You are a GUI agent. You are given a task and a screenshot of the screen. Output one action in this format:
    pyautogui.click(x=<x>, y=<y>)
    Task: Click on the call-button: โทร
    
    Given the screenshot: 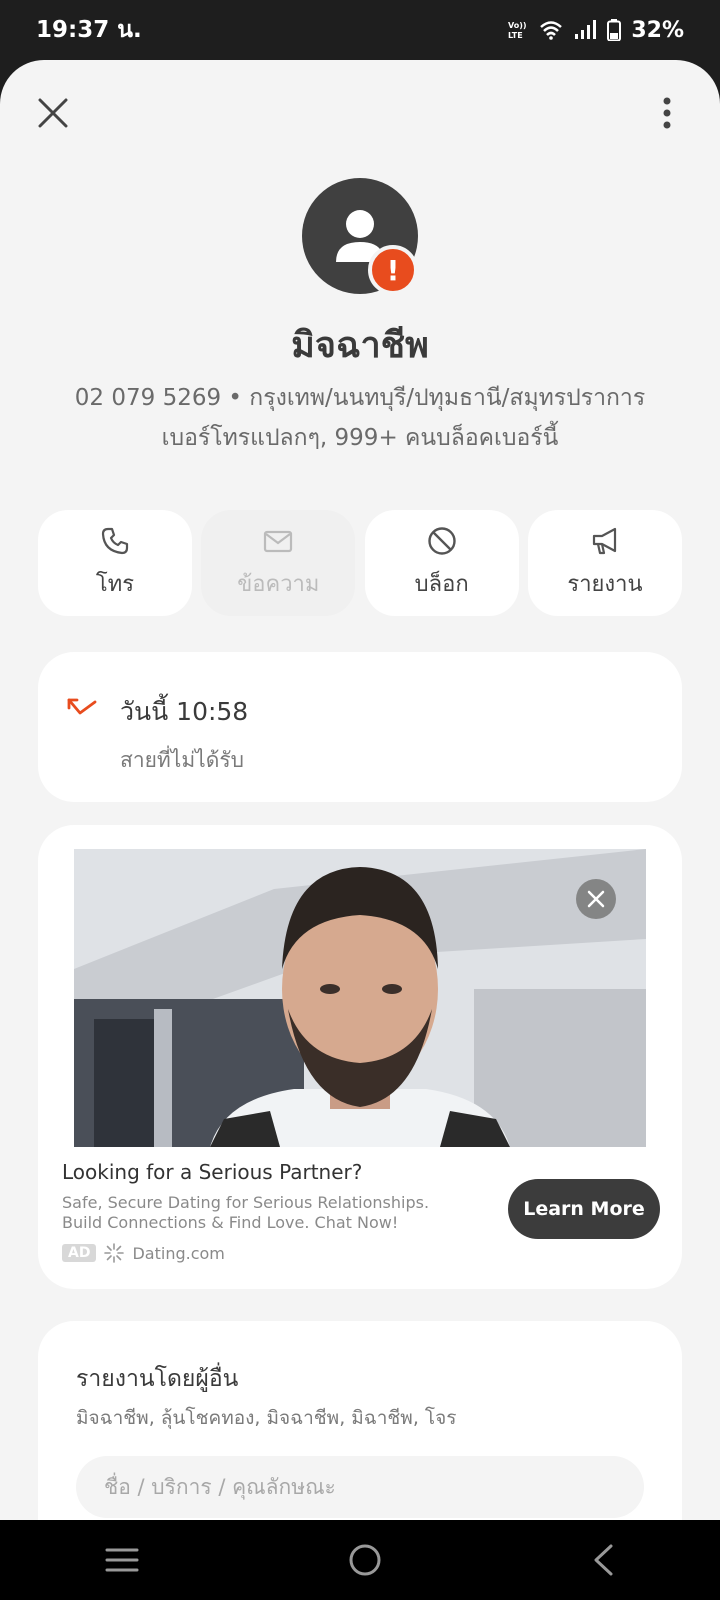 What is the action you would take?
    pyautogui.click(x=115, y=563)
    